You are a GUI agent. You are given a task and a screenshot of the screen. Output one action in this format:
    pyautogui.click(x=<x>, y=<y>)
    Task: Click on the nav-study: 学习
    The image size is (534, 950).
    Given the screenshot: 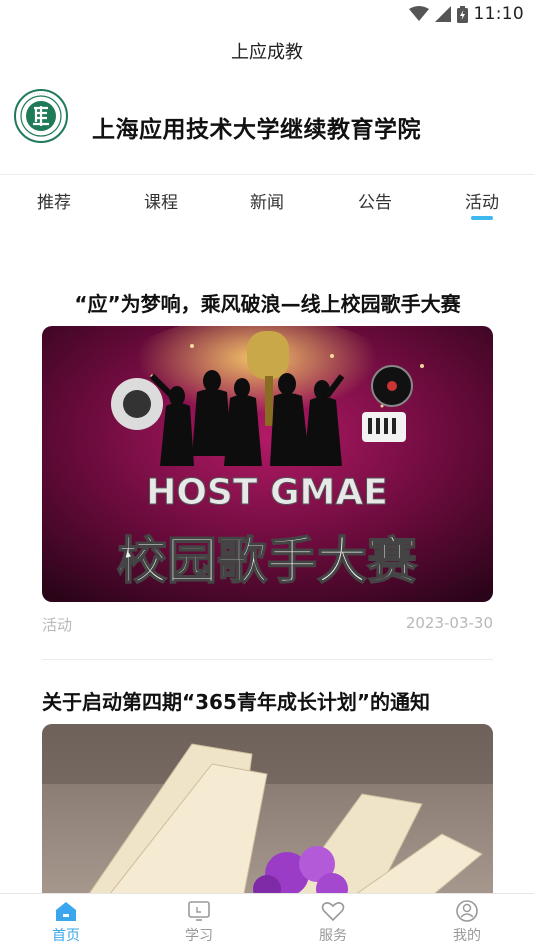 What is the action you would take?
    pyautogui.click(x=199, y=924)
    